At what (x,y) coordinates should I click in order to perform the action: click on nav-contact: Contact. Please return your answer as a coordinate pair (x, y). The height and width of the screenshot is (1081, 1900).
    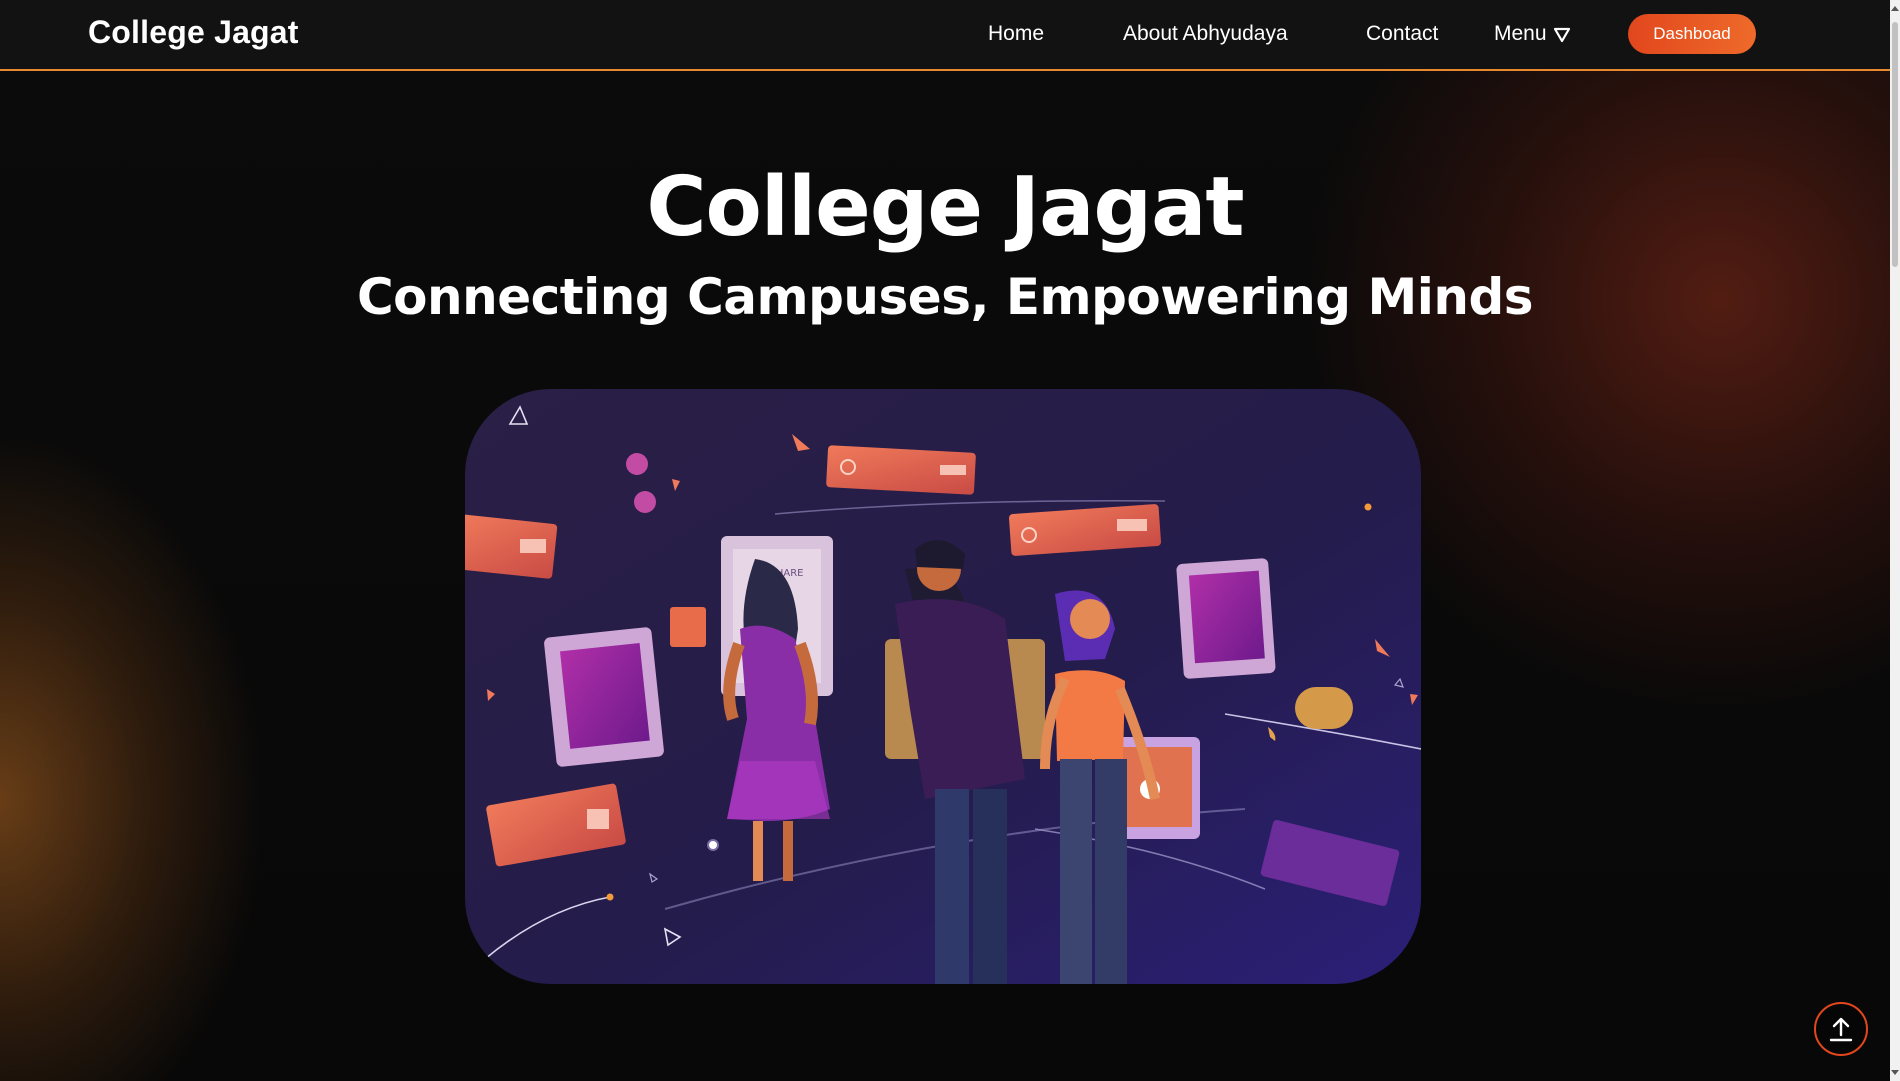
    Looking at the image, I should click on (1402, 34).